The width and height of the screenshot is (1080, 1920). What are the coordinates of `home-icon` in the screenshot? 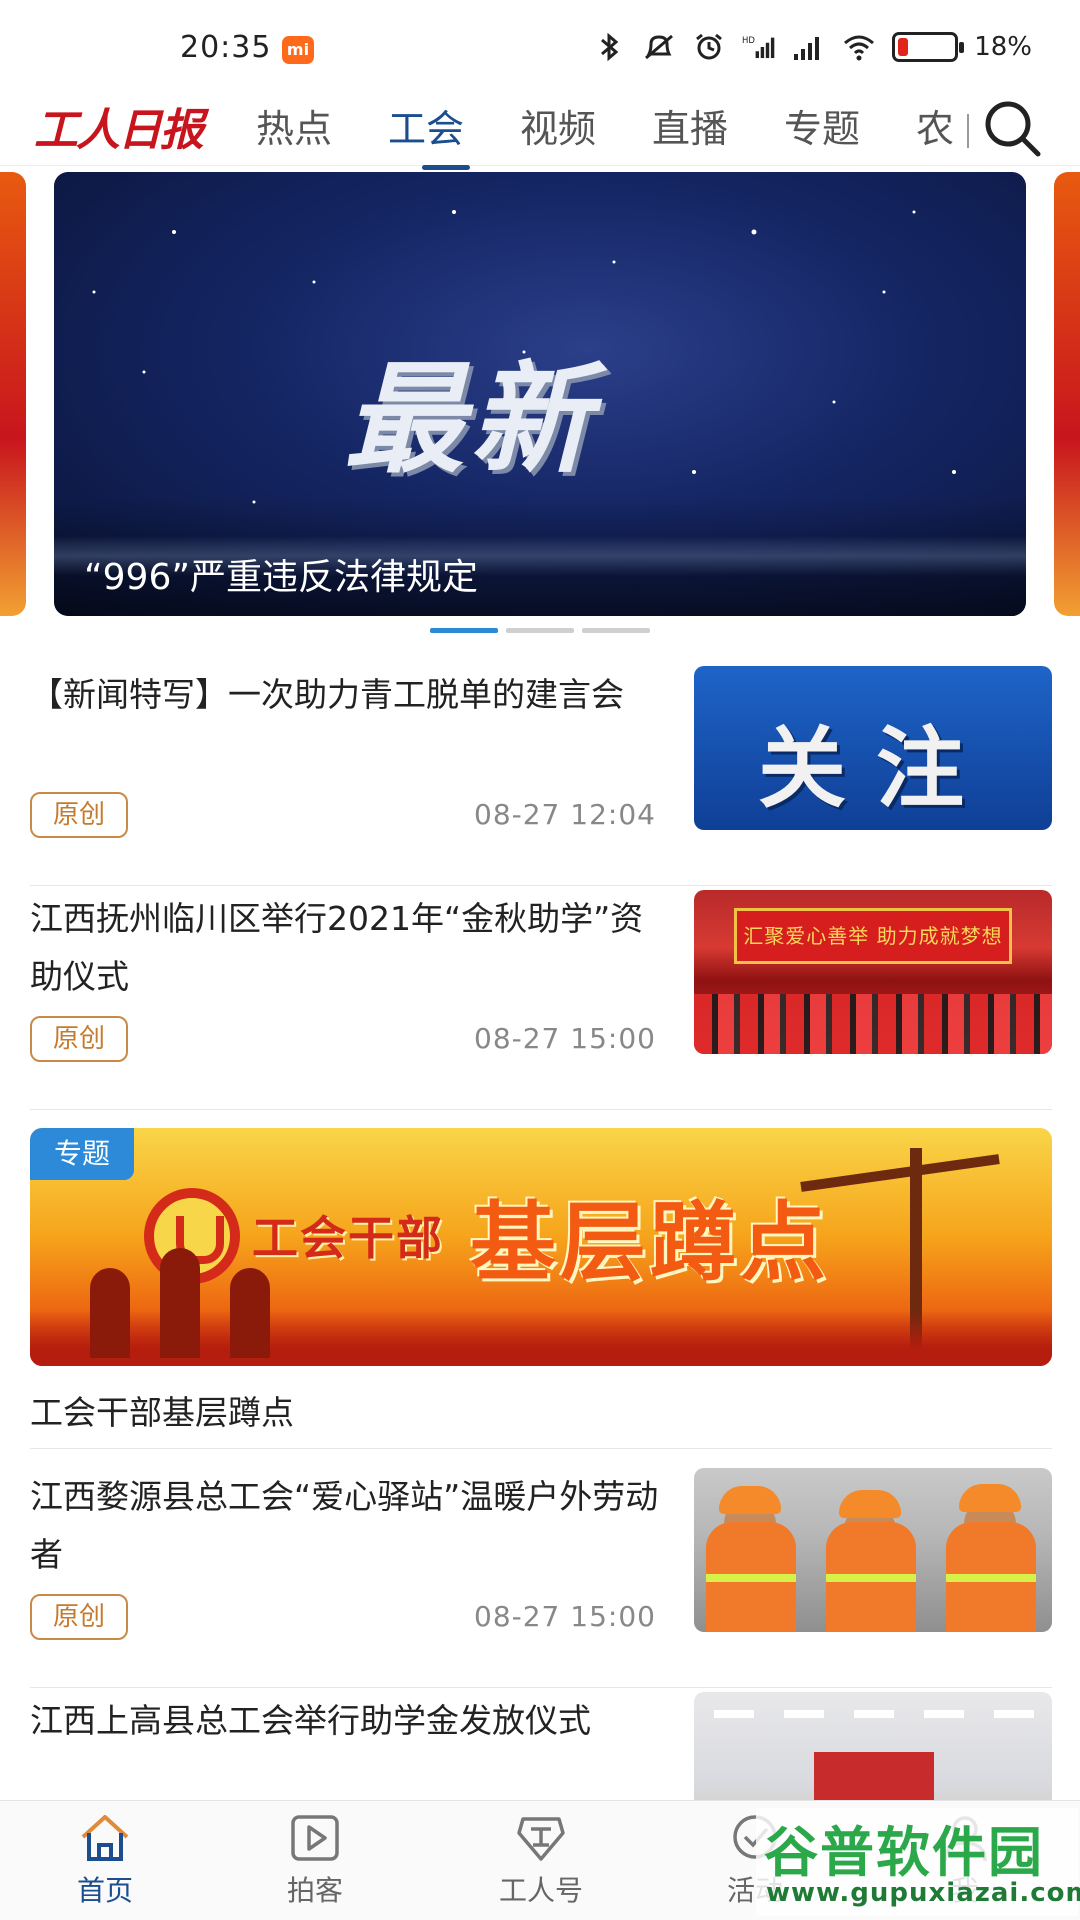 It's located at (105, 1838).